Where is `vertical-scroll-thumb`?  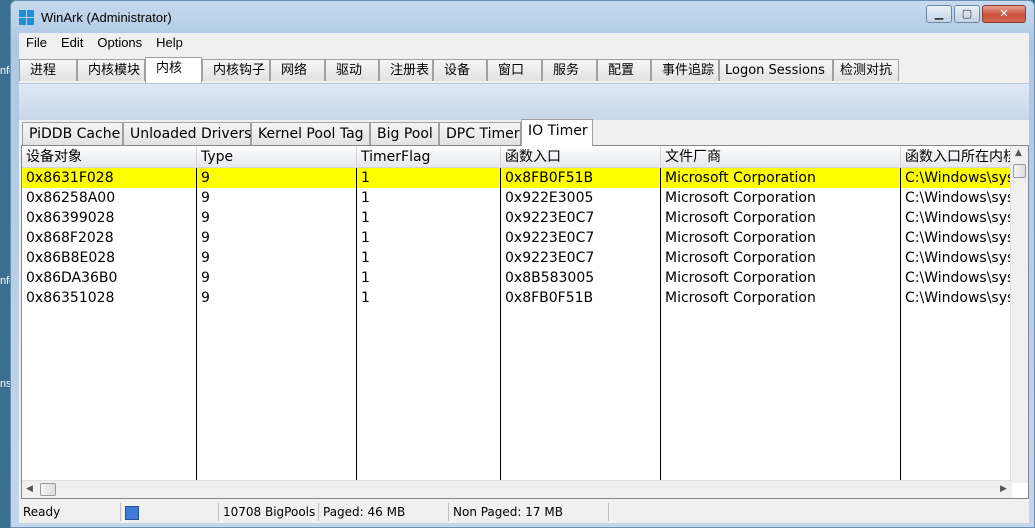
vertical-scroll-thumb is located at coordinates (1019, 171).